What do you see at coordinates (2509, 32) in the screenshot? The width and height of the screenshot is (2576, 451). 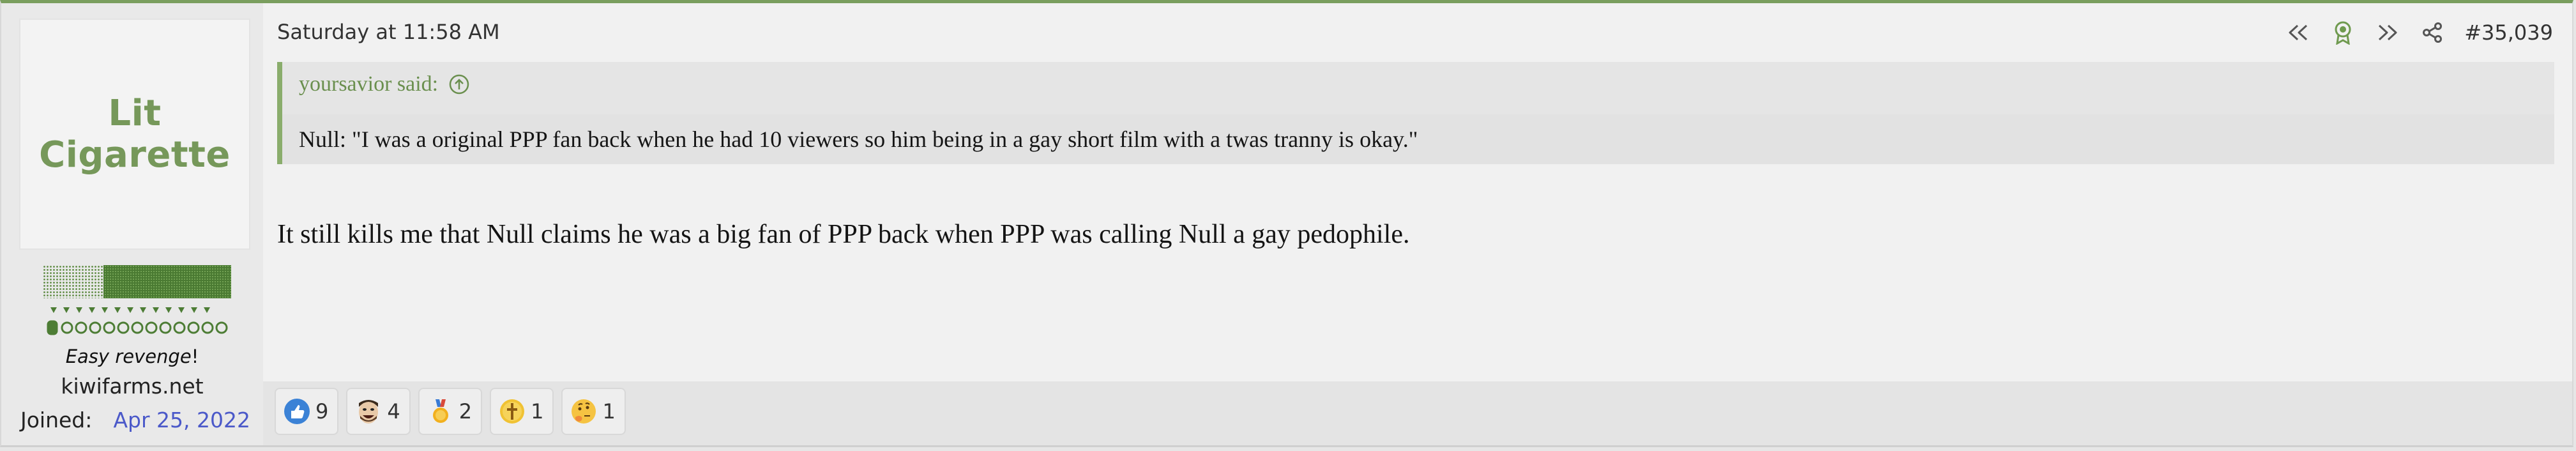 I see `post-number: #35,039` at bounding box center [2509, 32].